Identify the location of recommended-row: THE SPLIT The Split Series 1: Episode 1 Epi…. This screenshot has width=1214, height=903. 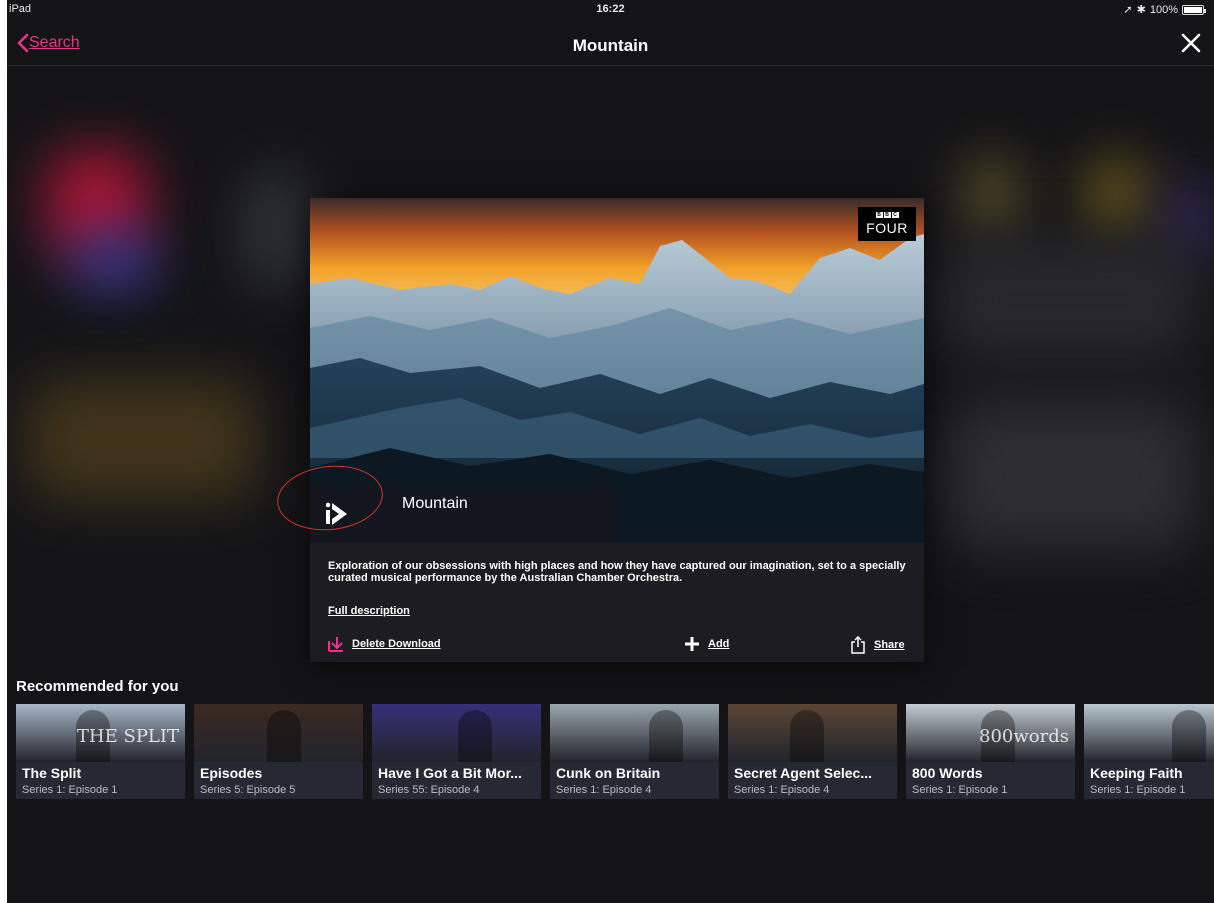
(615, 751).